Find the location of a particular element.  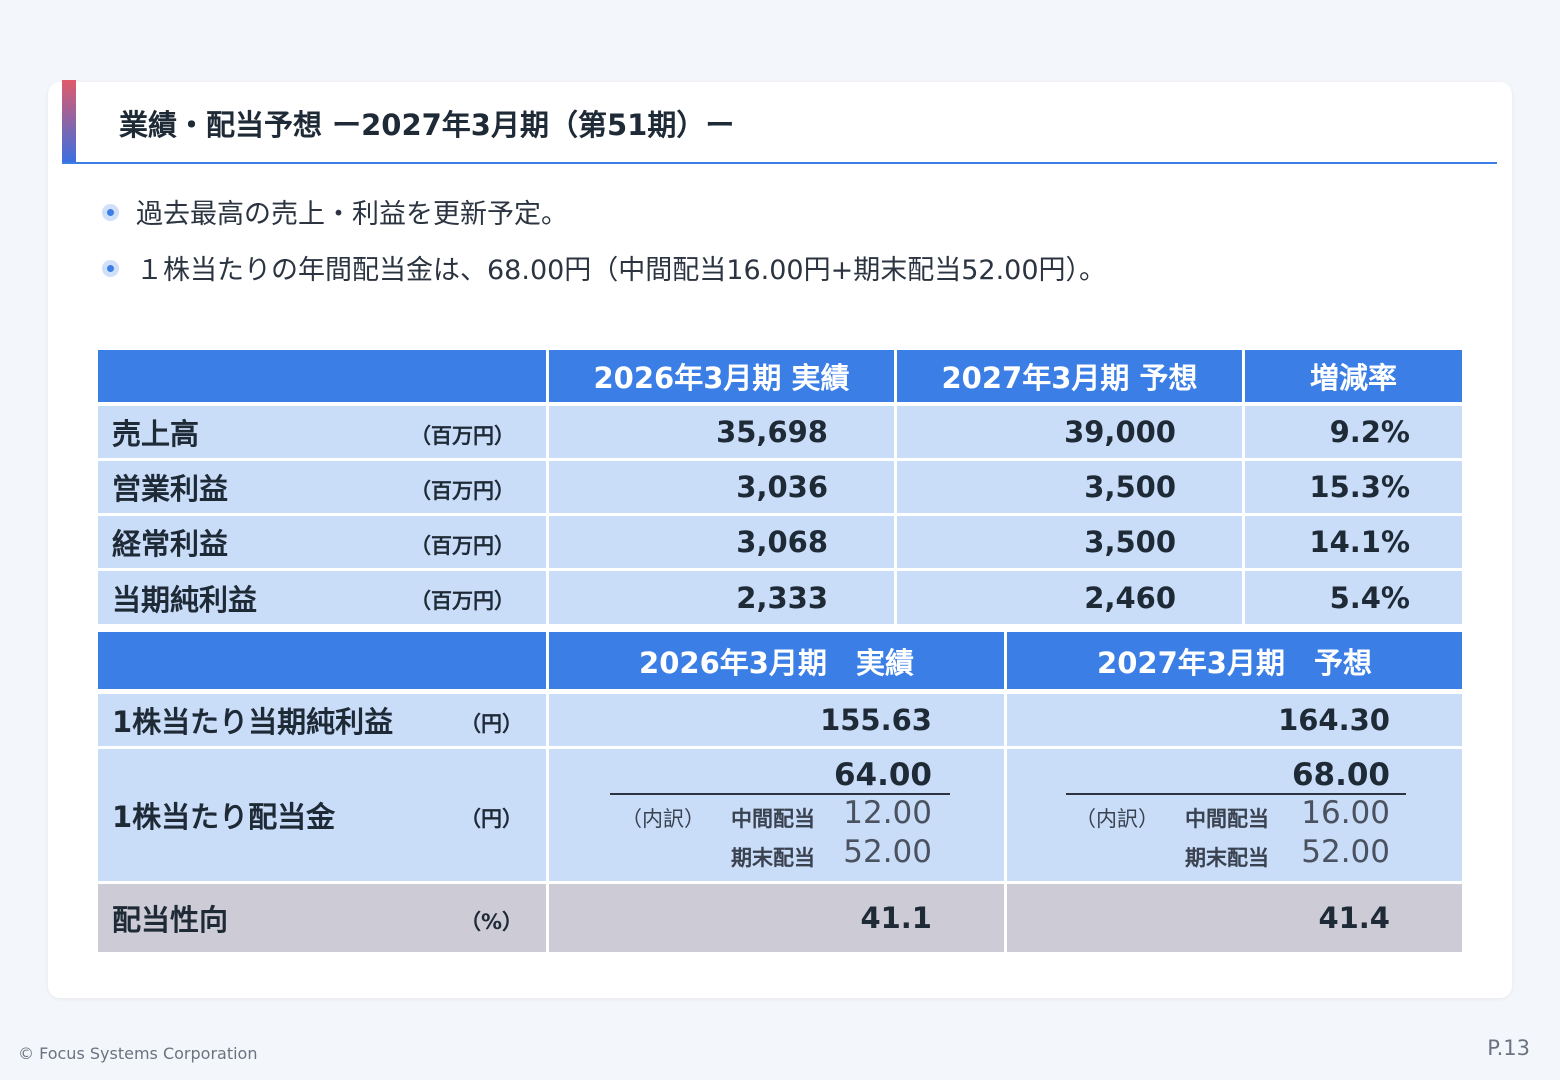

dividend-total-value: 64.00 is located at coordinates (882, 775).